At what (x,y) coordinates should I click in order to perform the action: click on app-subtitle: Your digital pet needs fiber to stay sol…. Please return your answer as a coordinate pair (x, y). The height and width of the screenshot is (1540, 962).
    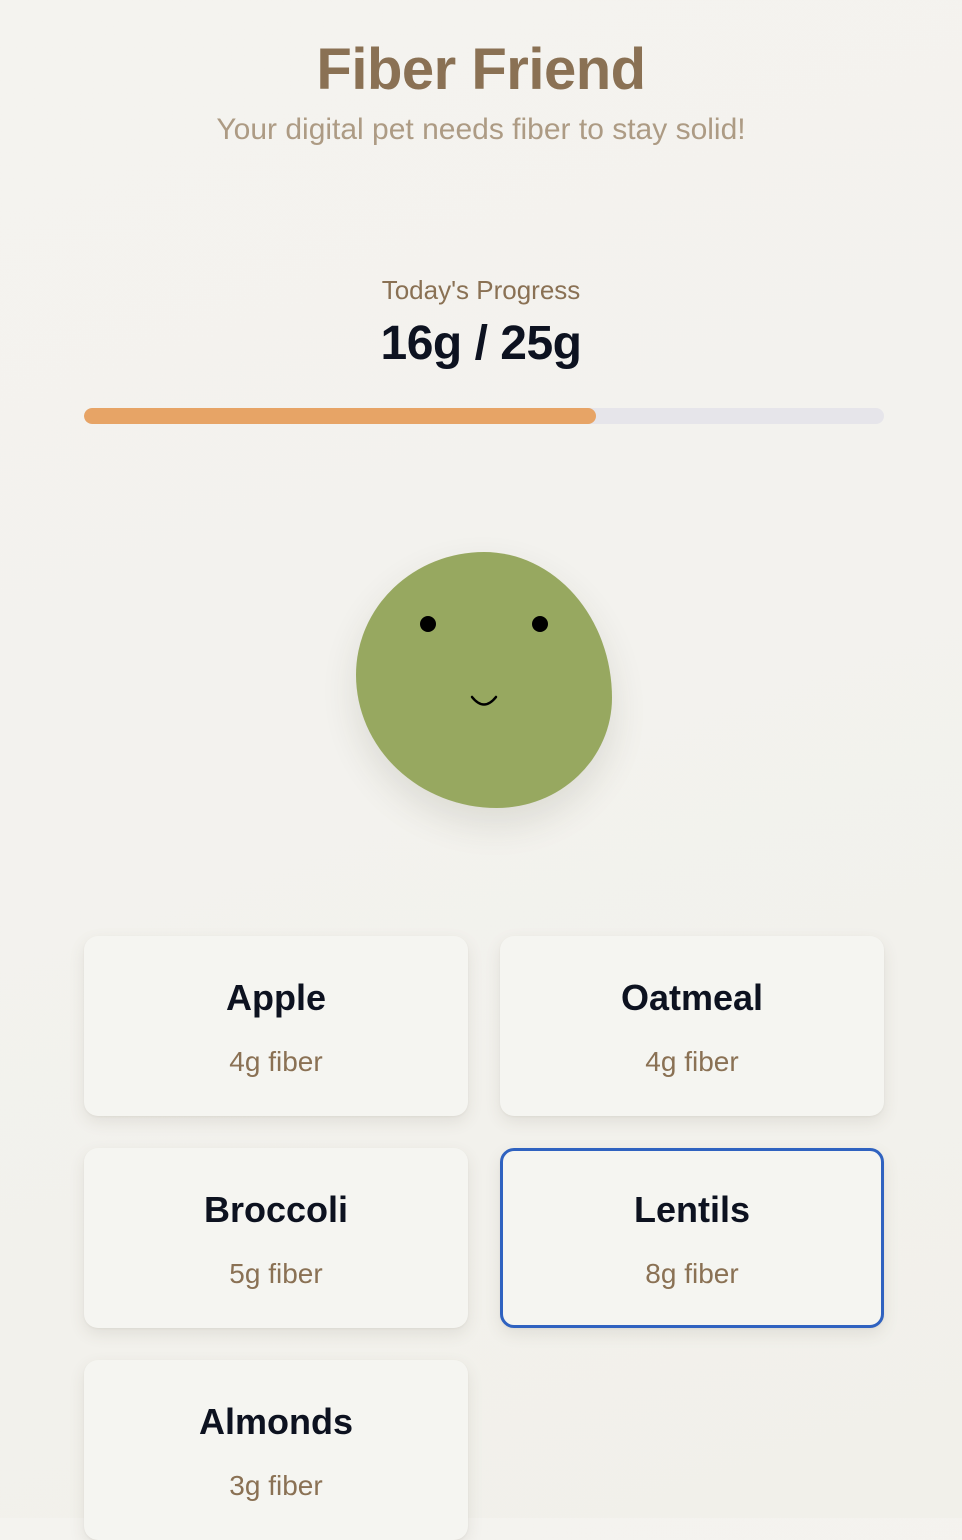
    Looking at the image, I should click on (481, 129).